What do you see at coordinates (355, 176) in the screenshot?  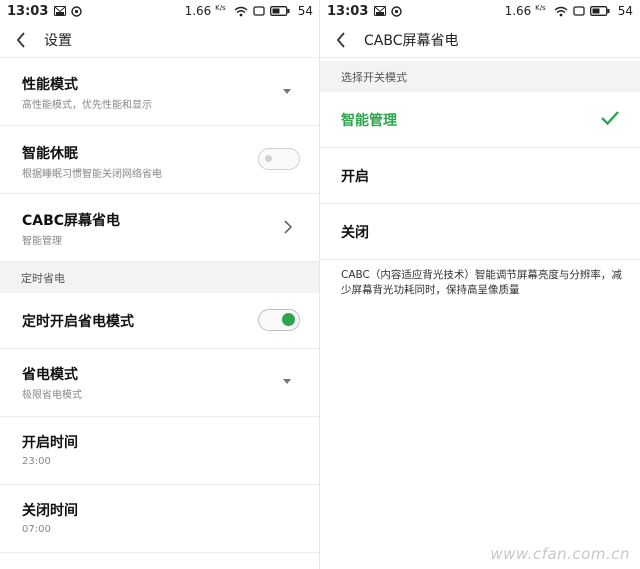 I see `option-label: 开启` at bounding box center [355, 176].